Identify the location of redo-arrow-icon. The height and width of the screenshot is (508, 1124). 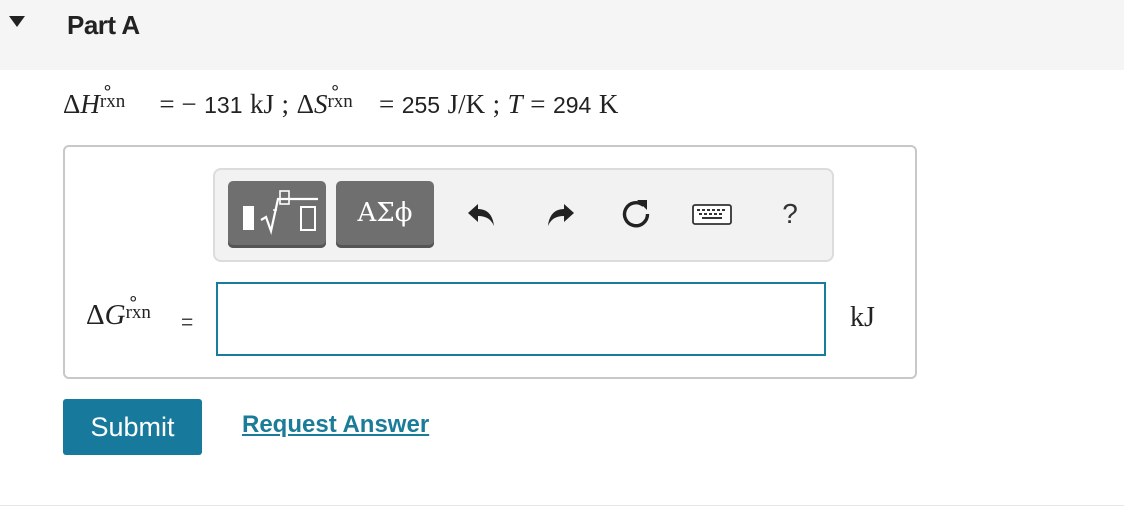
(561, 215).